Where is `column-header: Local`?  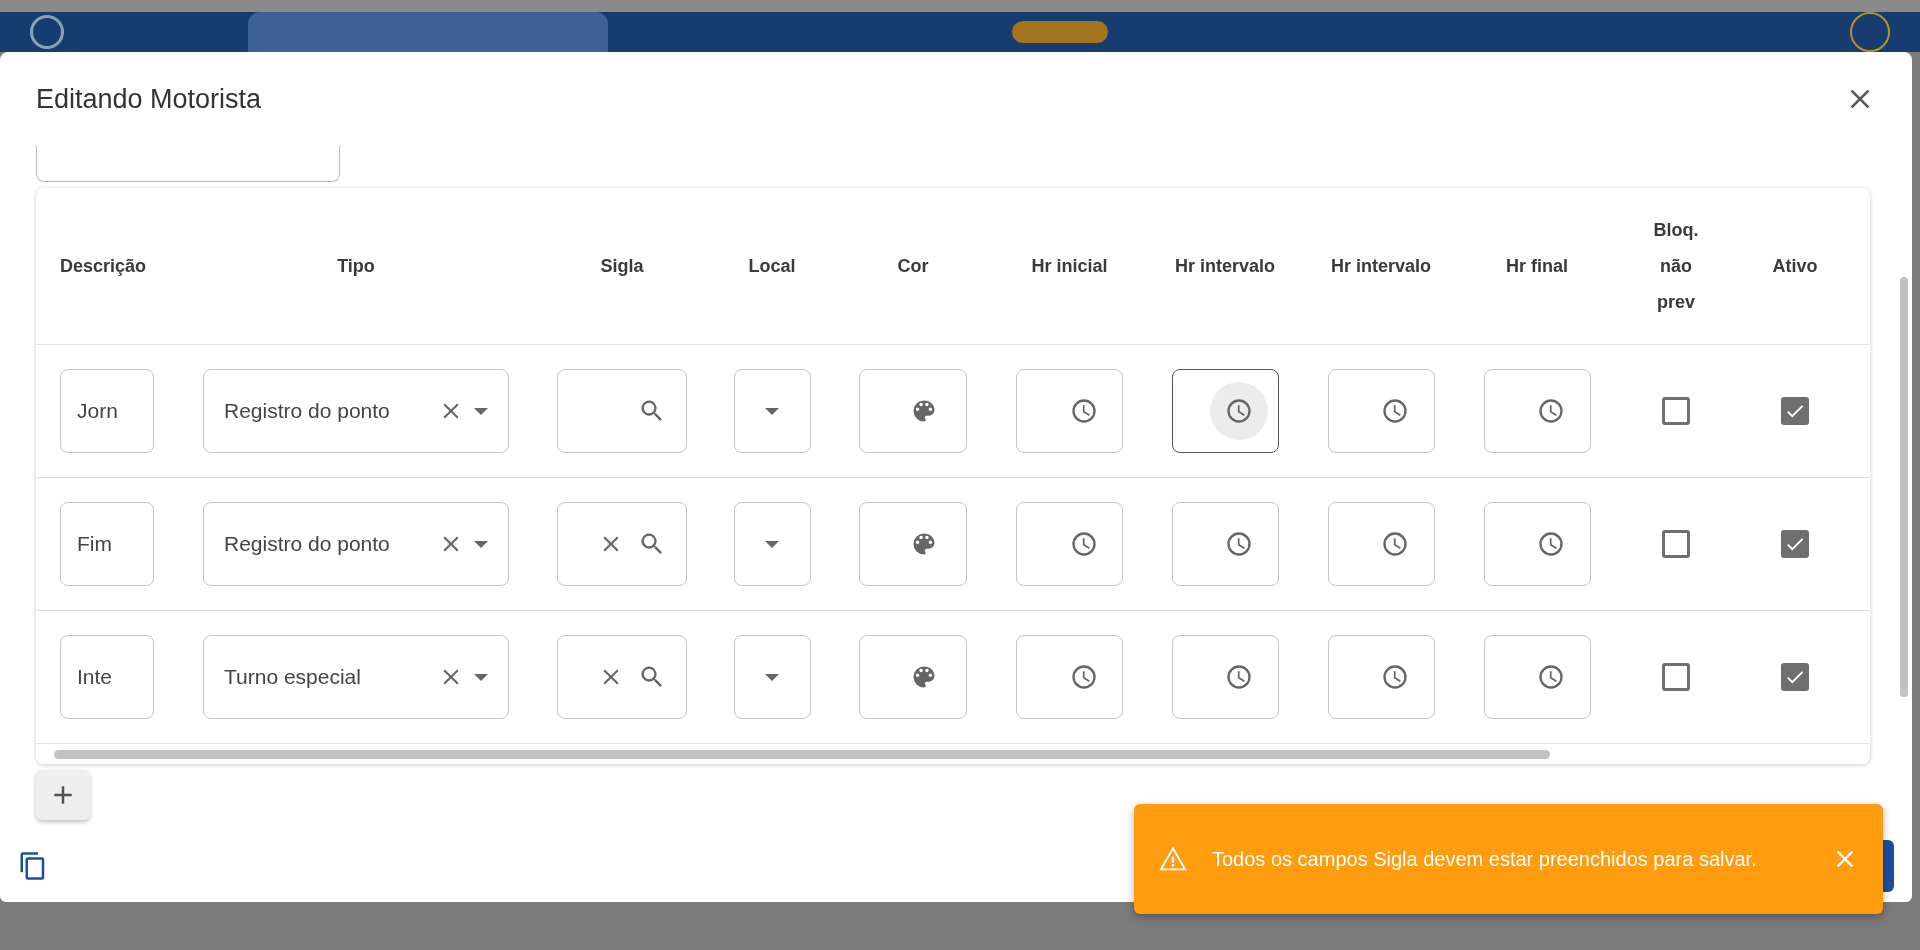
column-header: Local is located at coordinates (772, 266).